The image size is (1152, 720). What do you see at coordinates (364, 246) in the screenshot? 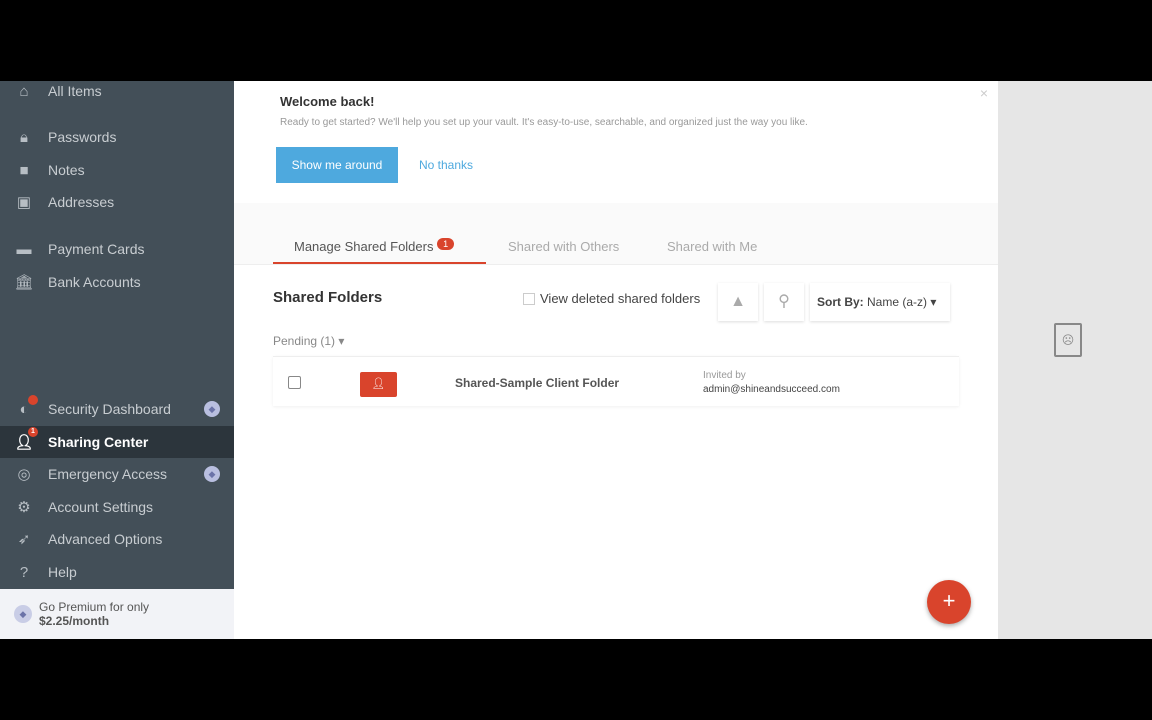
I see `tab-label: Manage Shared Folders` at bounding box center [364, 246].